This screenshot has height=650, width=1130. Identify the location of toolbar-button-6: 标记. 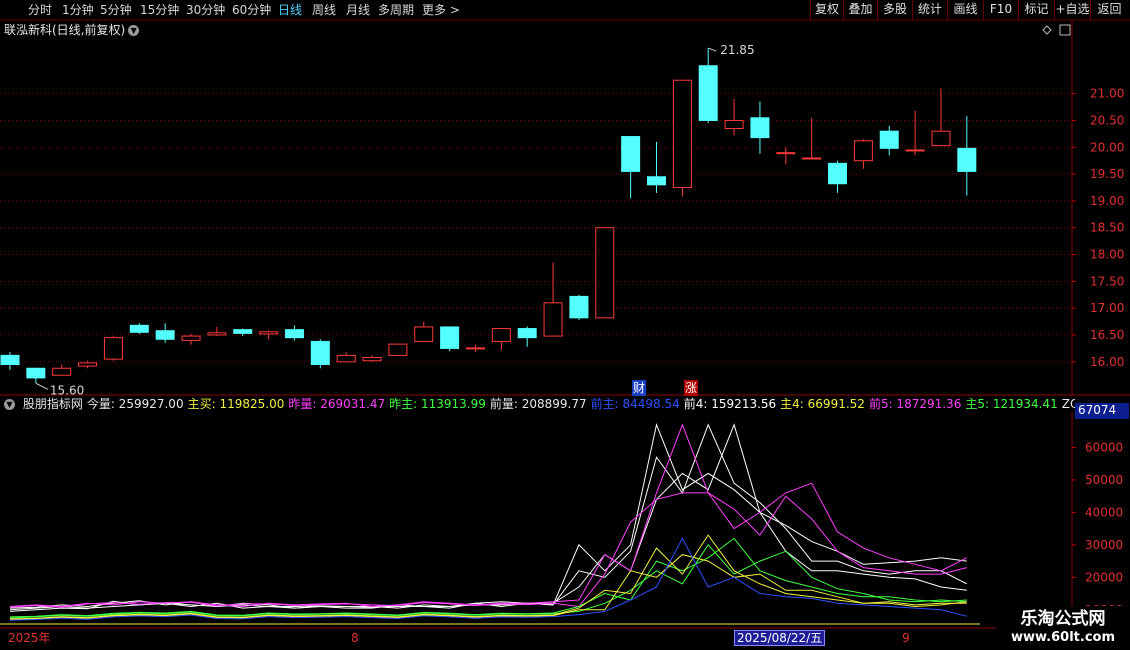
(1036, 10).